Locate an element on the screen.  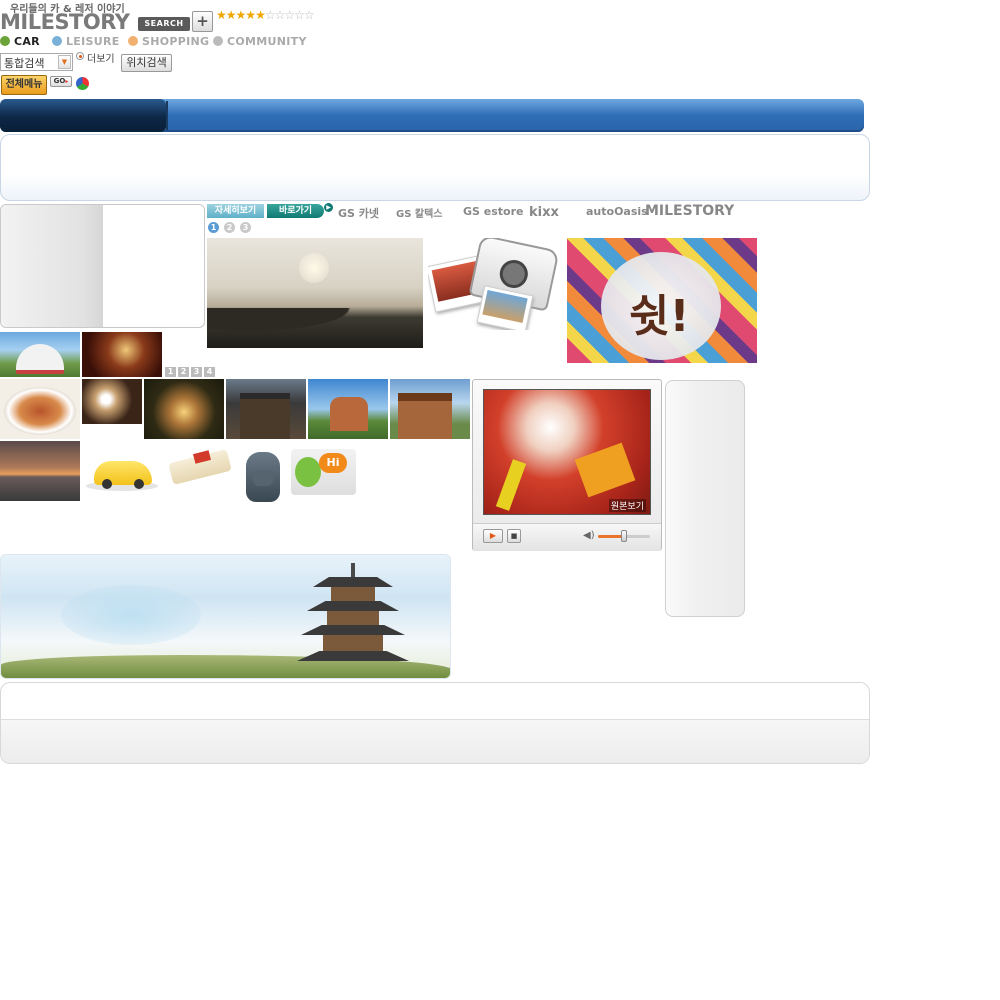
instant-camera-image is located at coordinates (495, 284).